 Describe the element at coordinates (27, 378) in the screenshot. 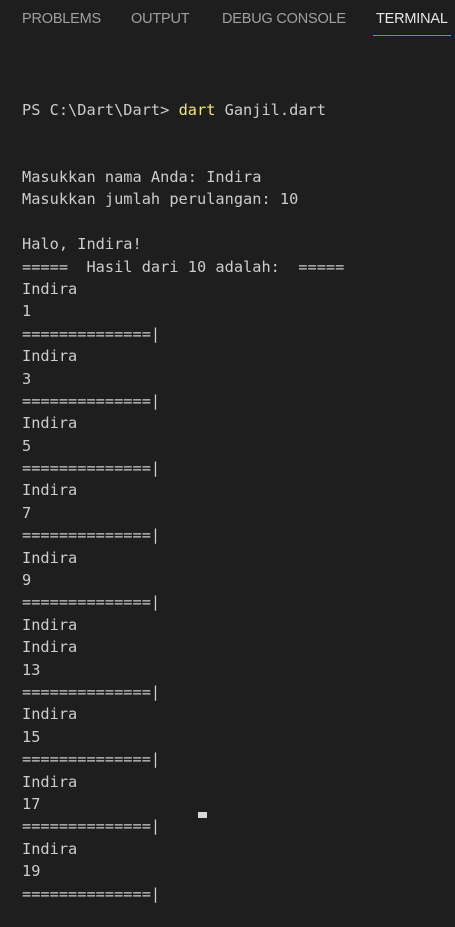

I see `terminal-line: 3` at that location.